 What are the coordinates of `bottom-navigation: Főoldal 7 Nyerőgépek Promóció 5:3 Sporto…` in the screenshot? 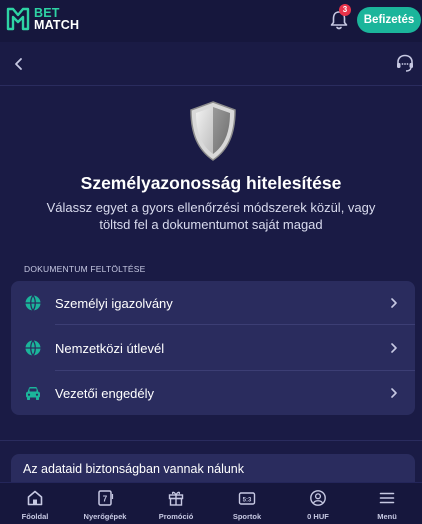 It's located at (211, 503).